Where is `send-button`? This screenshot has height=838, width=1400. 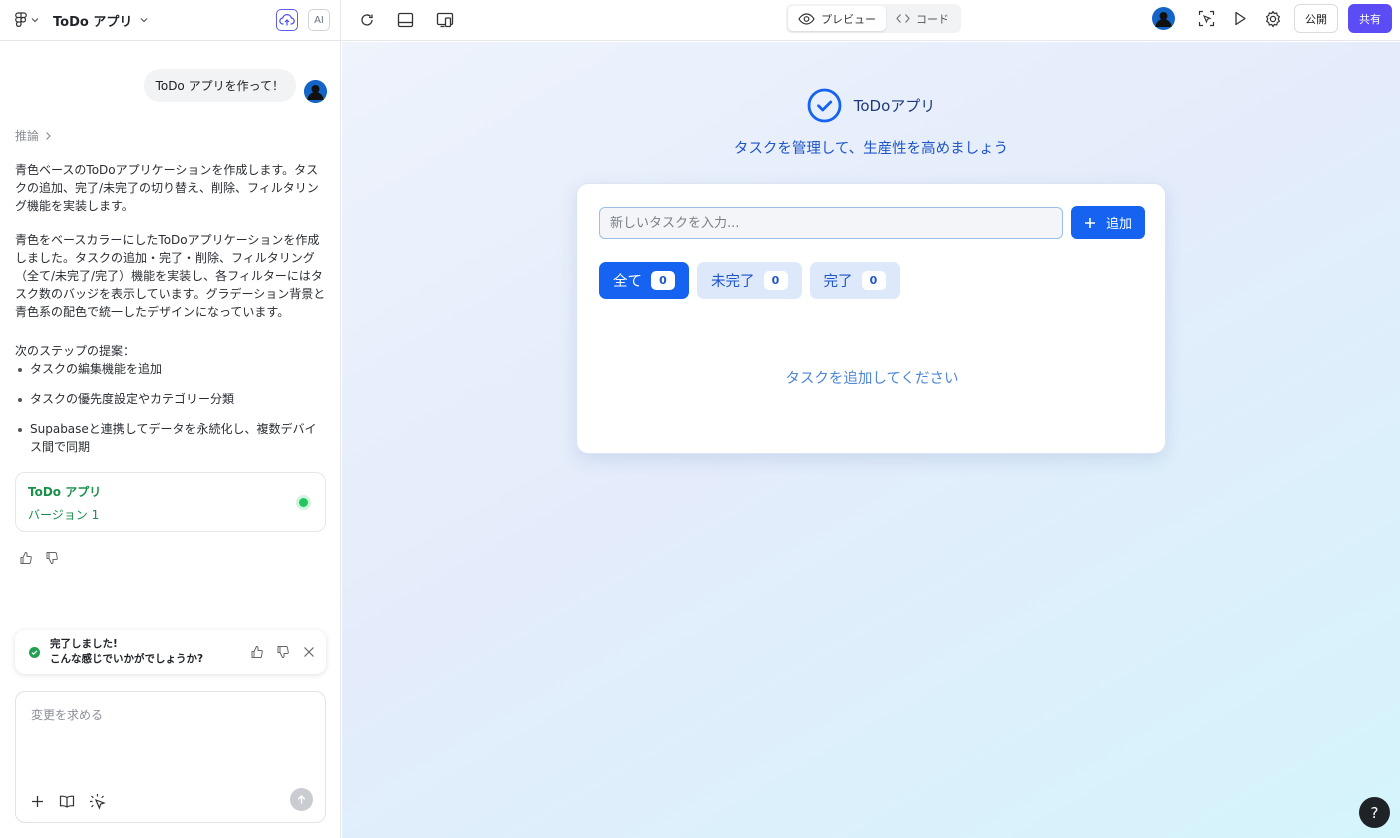
send-button is located at coordinates (301, 799).